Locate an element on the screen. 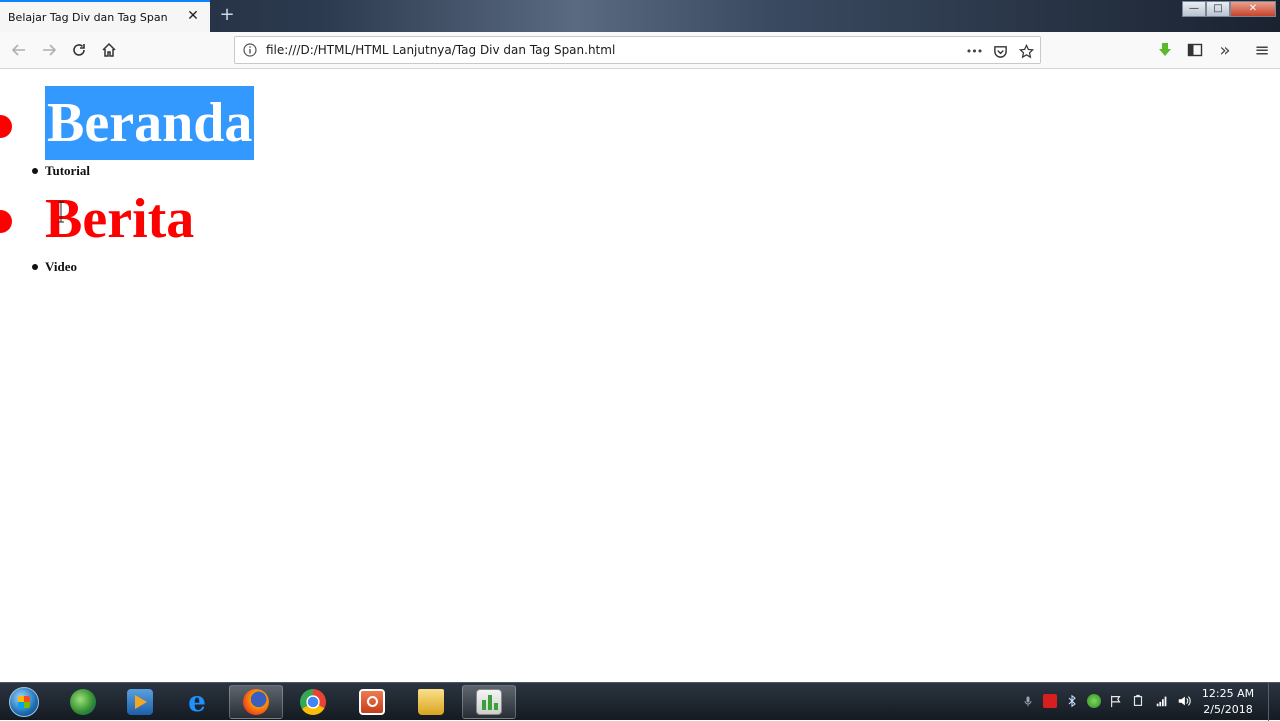 This screenshot has height=721, width=1280. forward-arrow-icon is located at coordinates (50, 50).